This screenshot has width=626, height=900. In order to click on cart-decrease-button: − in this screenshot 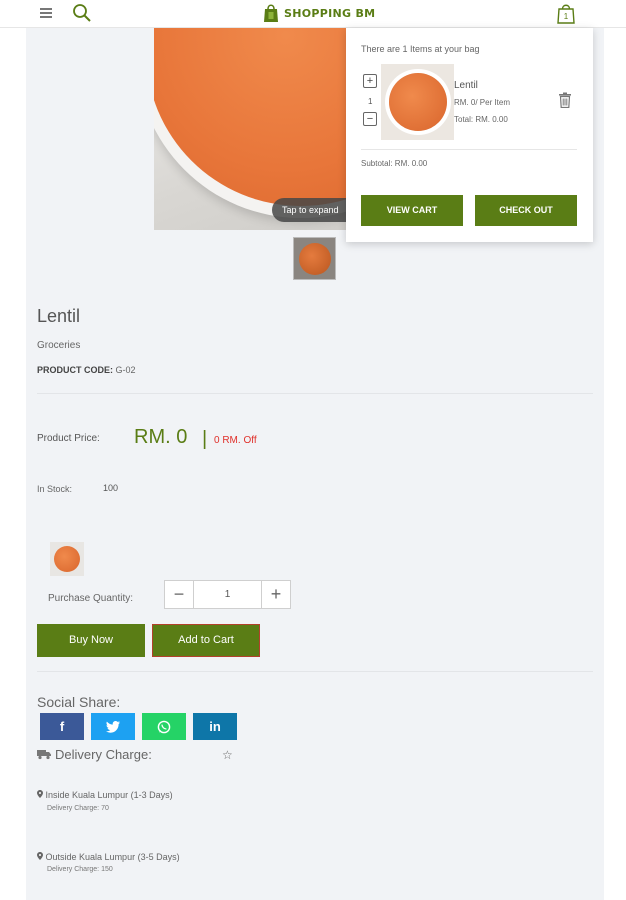, I will do `click(370, 119)`.